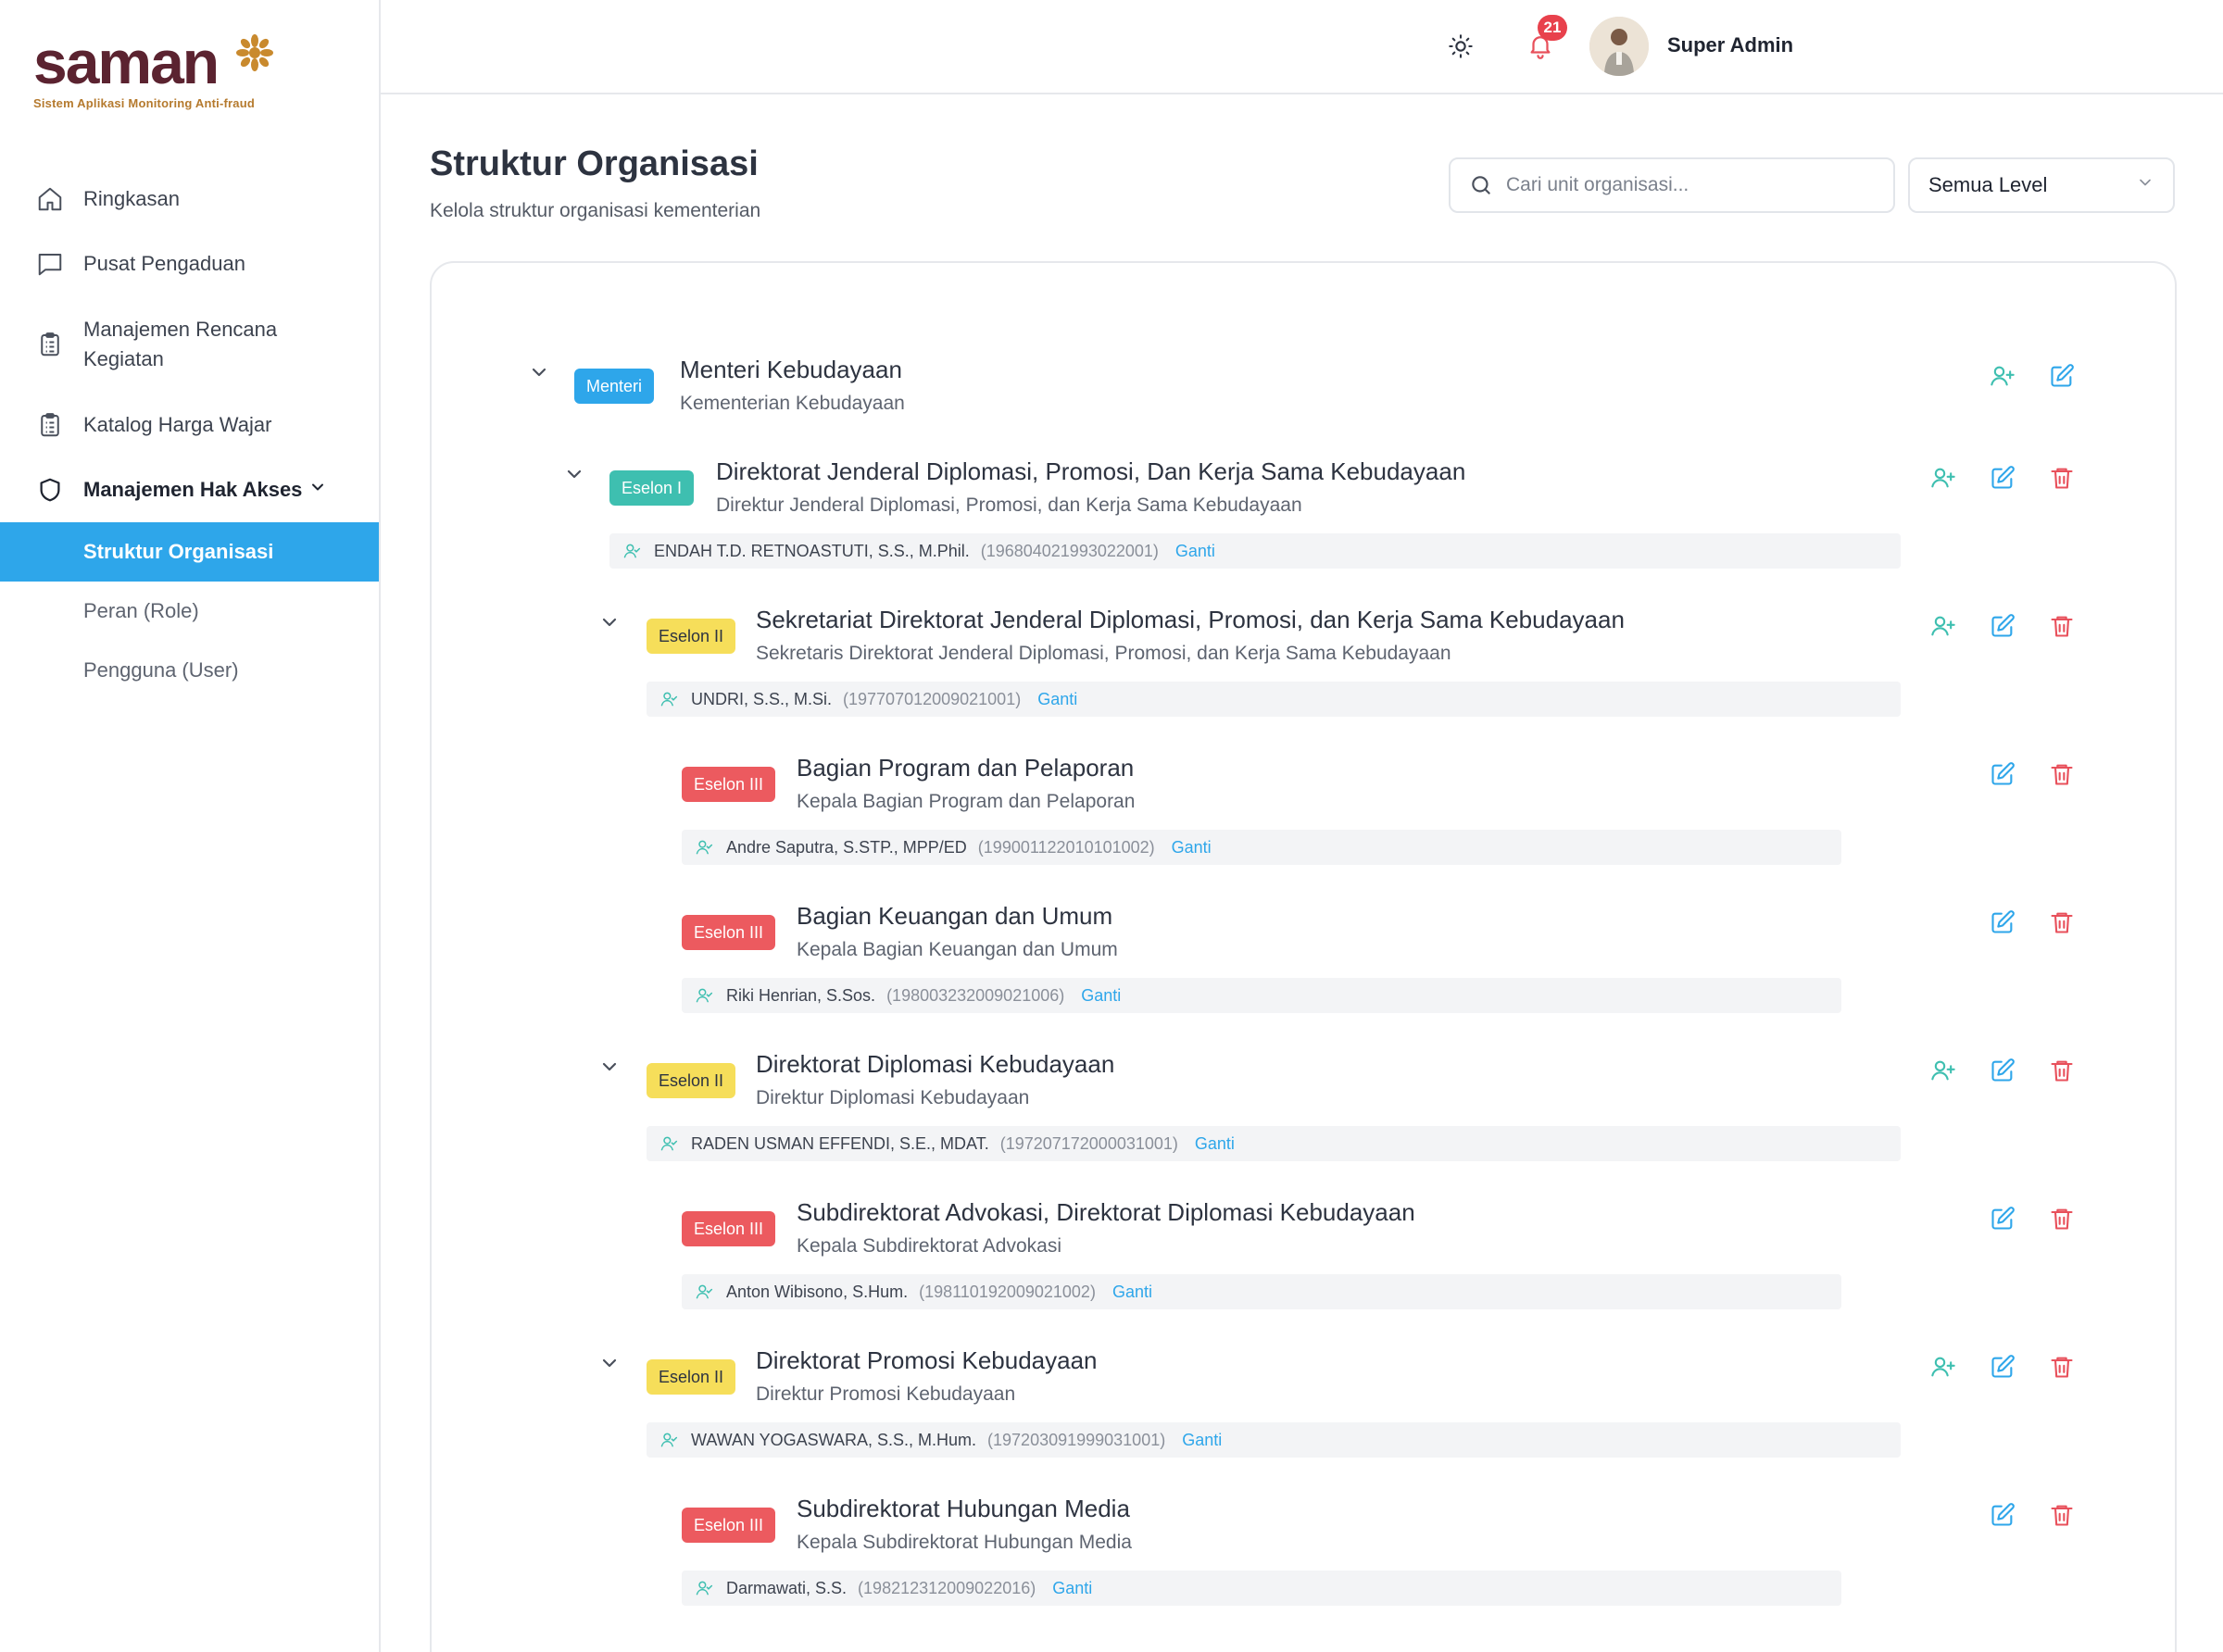  Describe the element at coordinates (1066, 847) in the screenshot. I see `holder-nip: (199001122010101002)` at that location.